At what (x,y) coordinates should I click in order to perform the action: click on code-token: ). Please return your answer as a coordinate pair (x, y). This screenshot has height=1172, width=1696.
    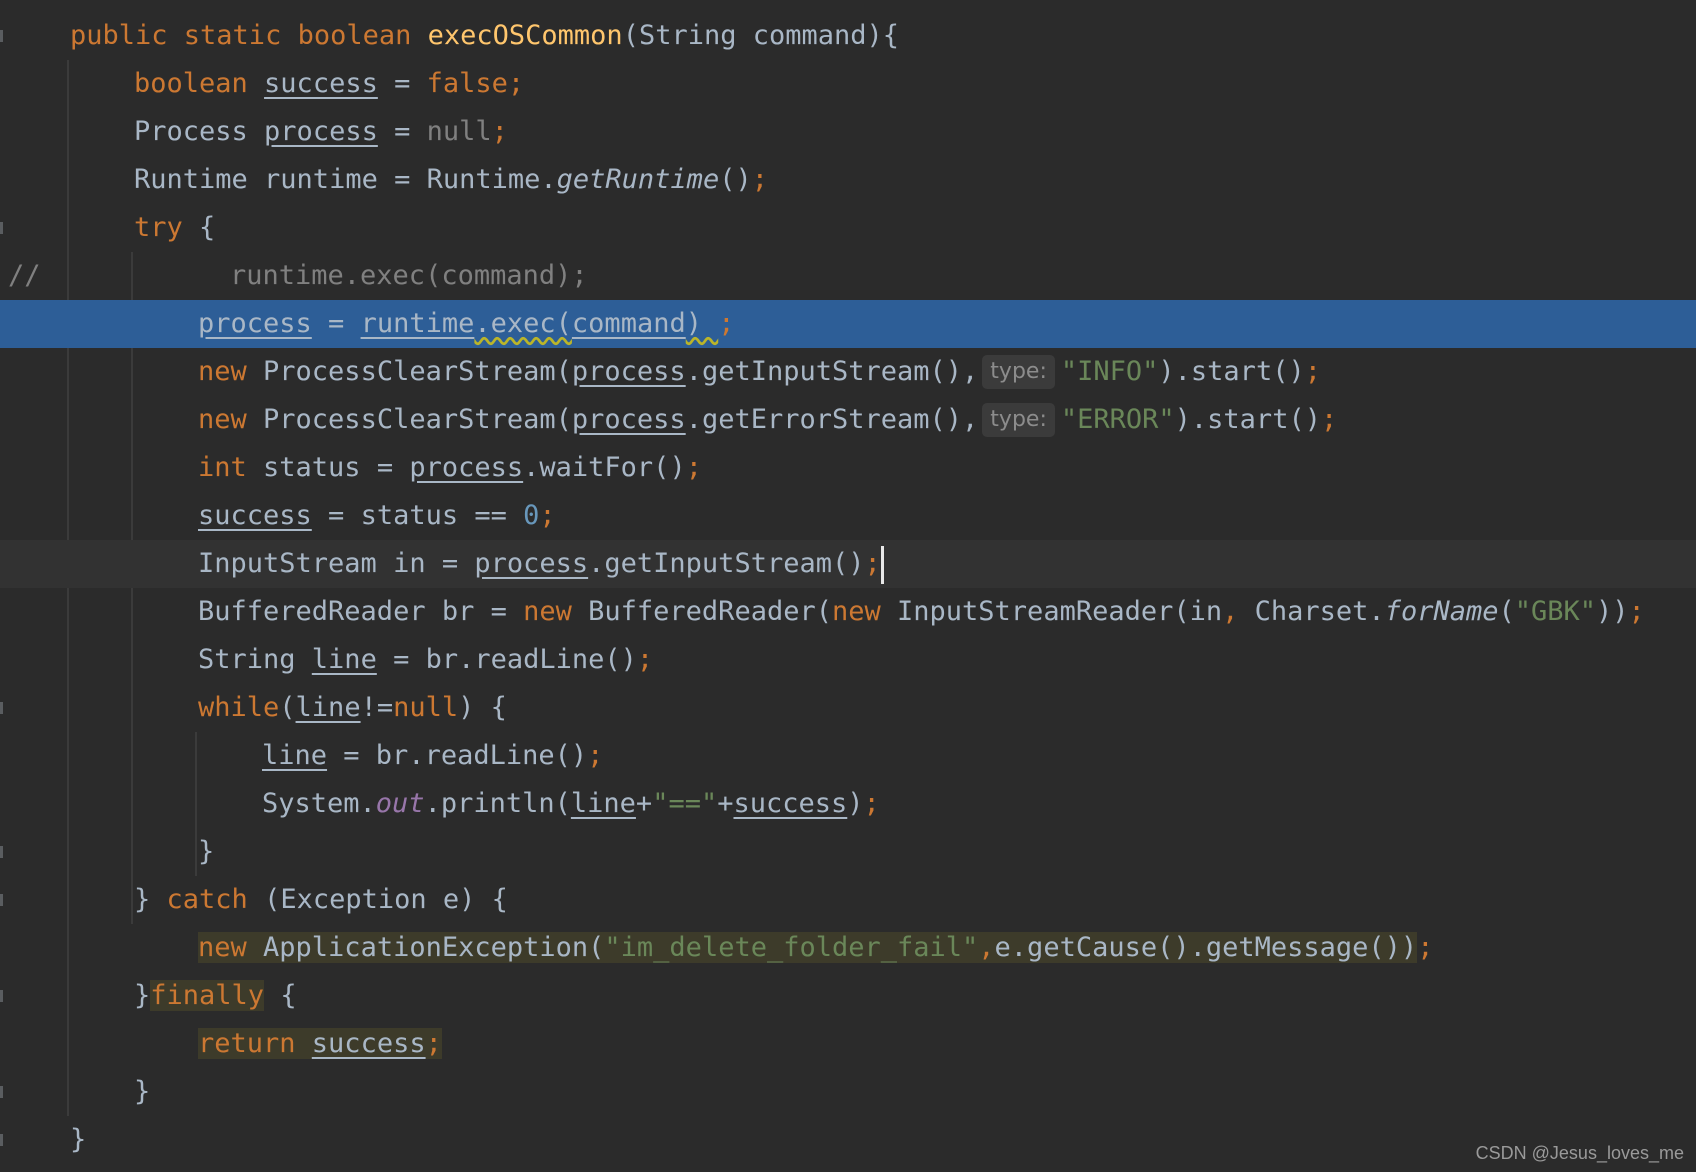
    Looking at the image, I should click on (855, 803).